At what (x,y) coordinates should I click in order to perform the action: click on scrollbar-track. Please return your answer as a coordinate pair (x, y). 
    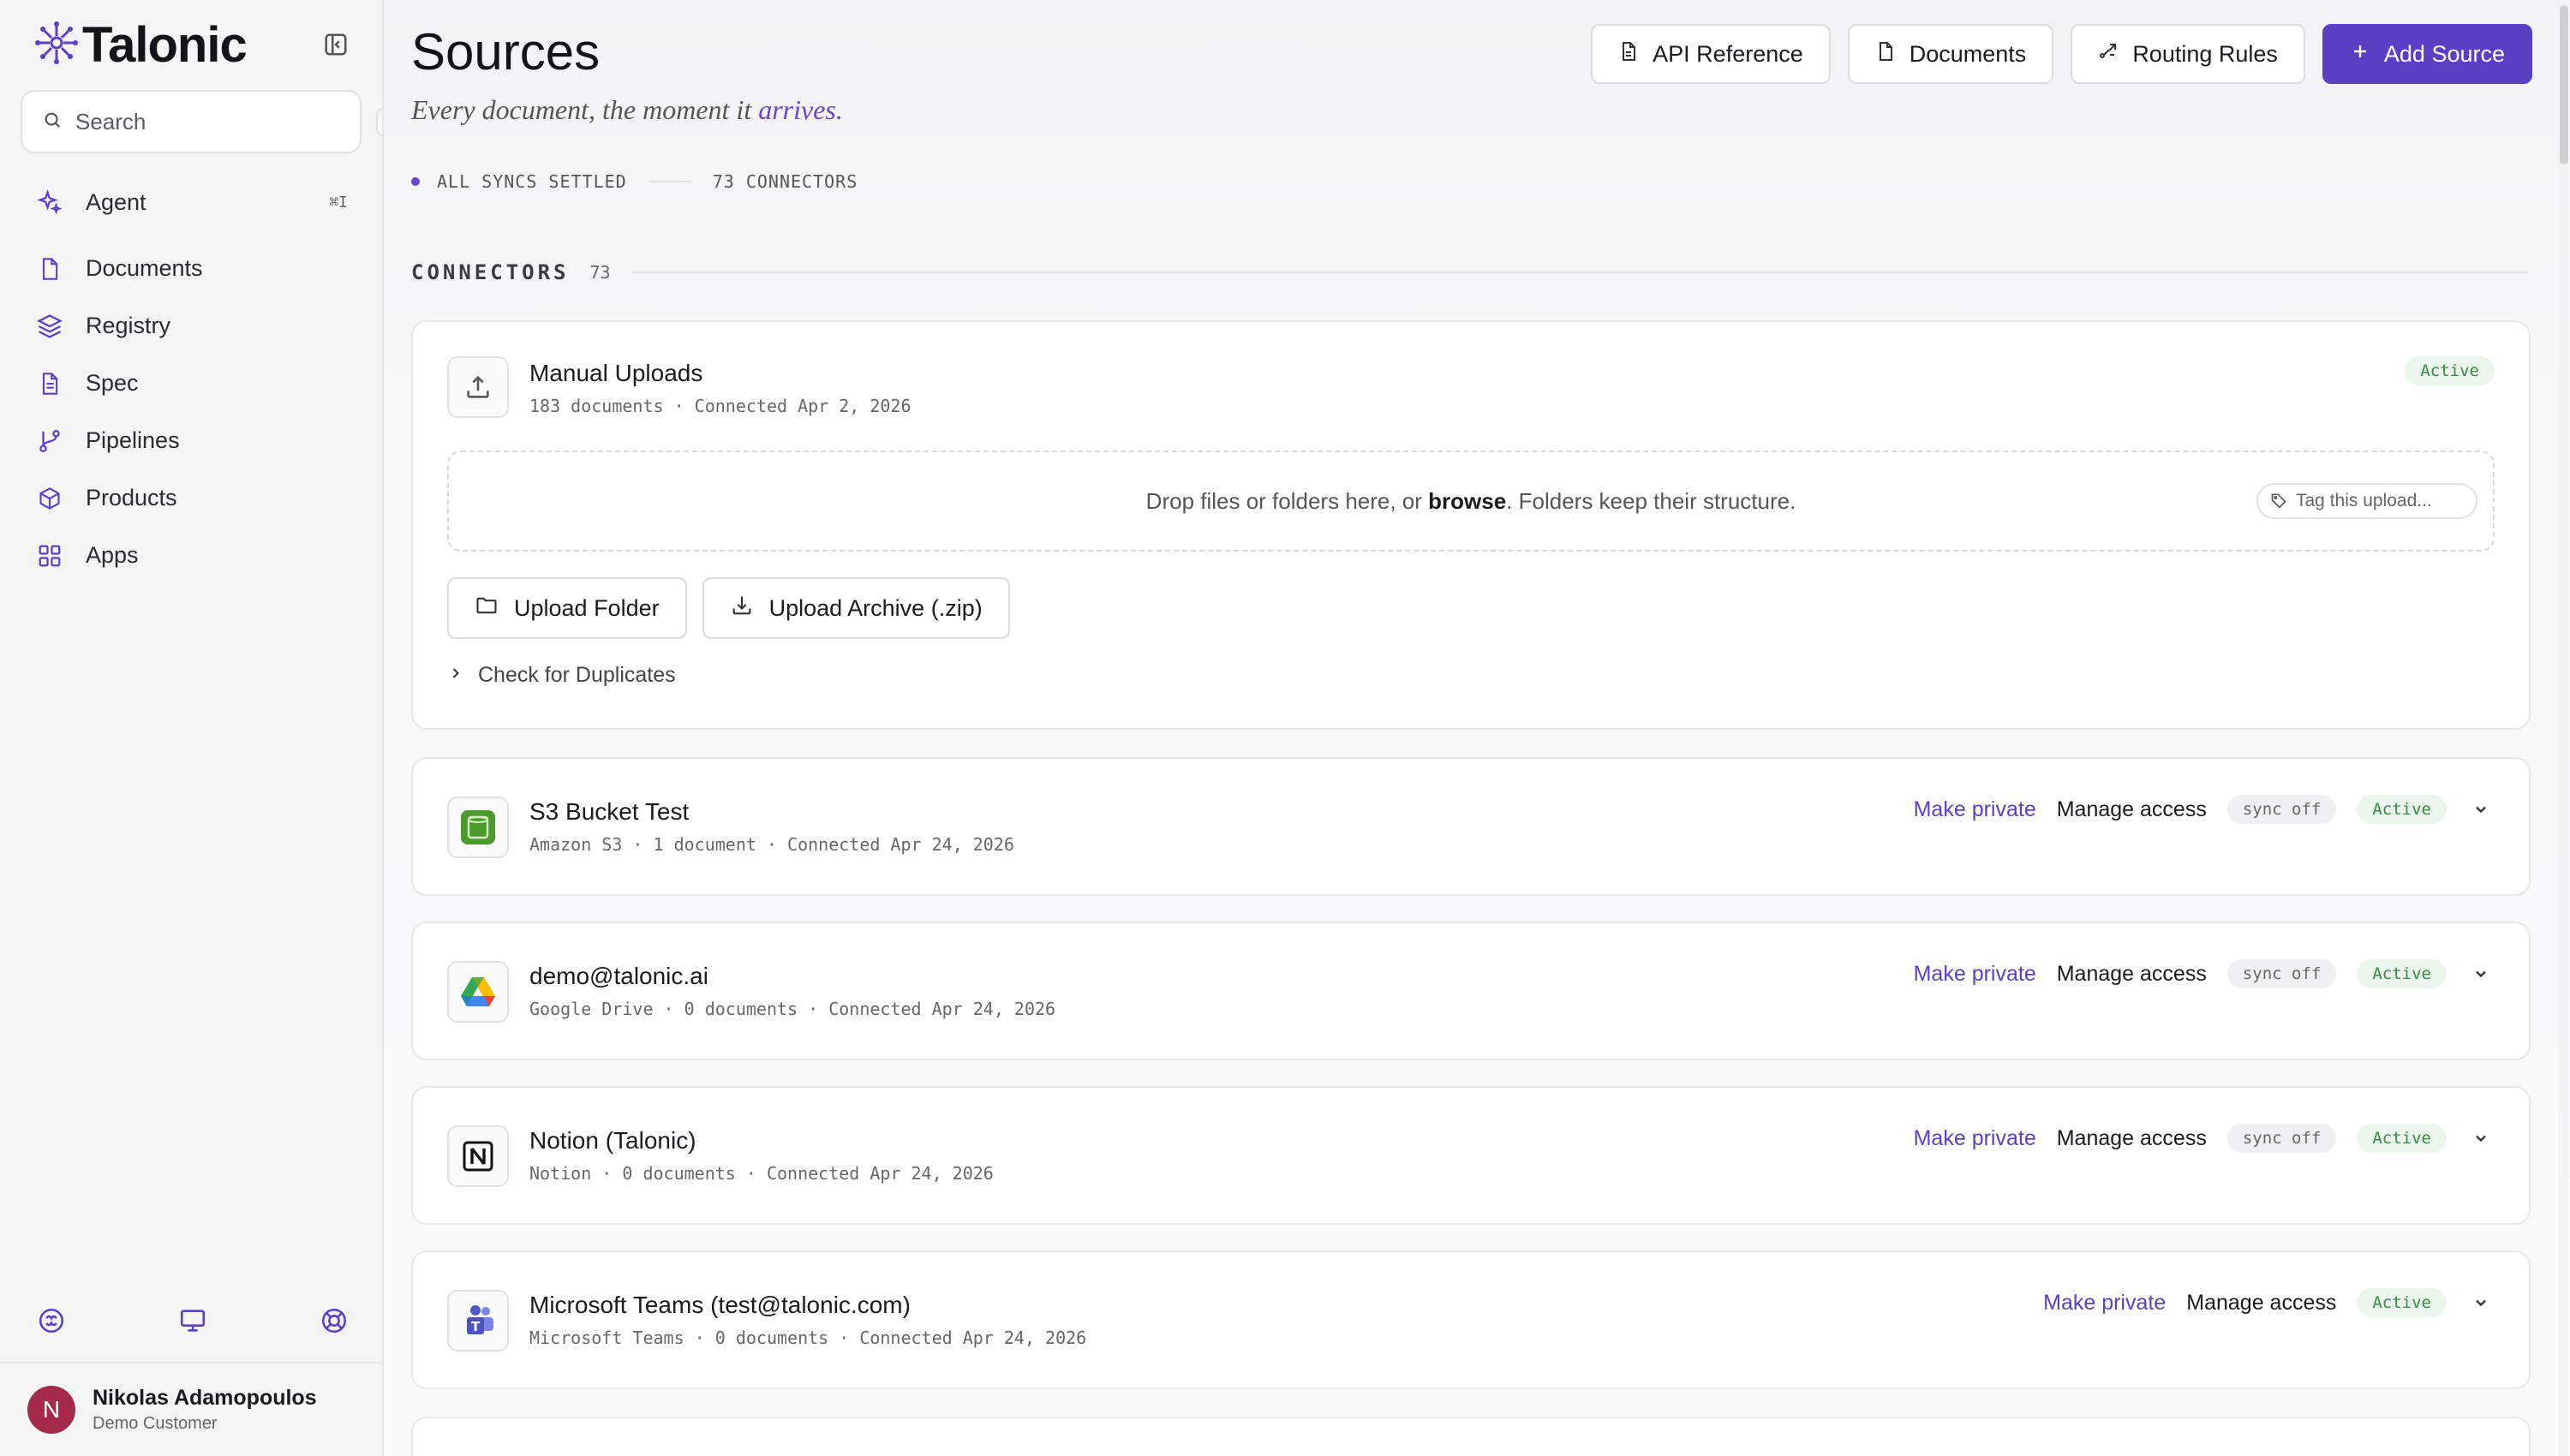
    Looking at the image, I should click on (2563, 728).